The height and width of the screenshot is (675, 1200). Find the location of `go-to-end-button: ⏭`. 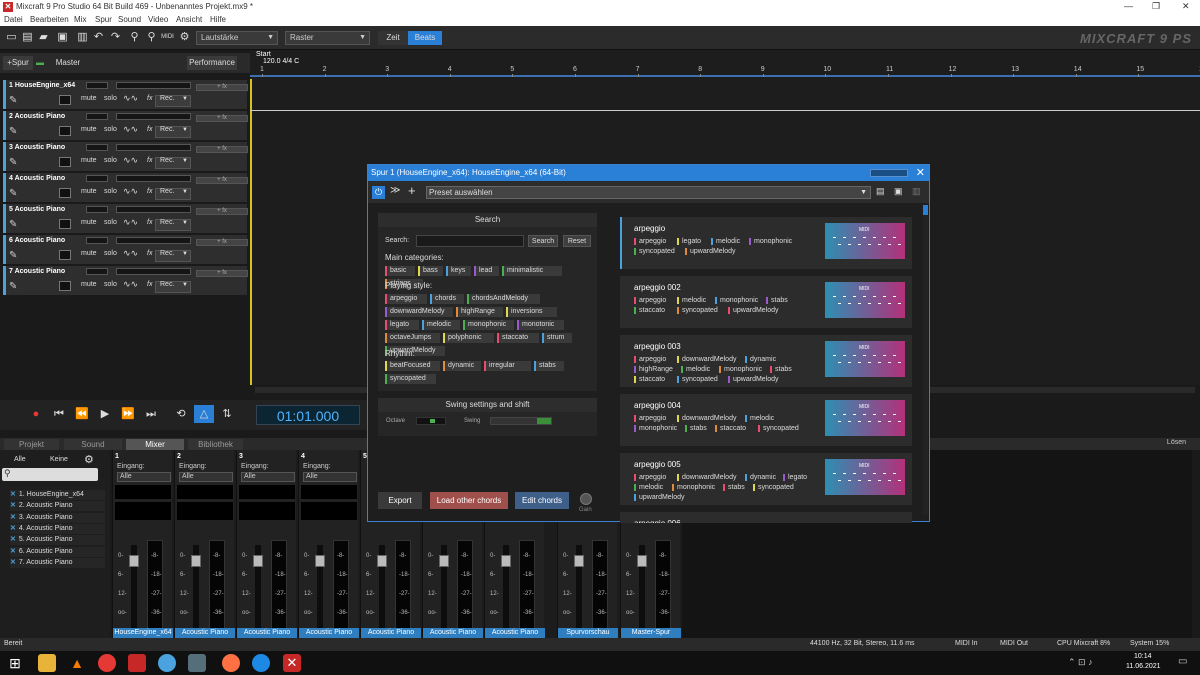

go-to-end-button: ⏭ is located at coordinates (151, 414).